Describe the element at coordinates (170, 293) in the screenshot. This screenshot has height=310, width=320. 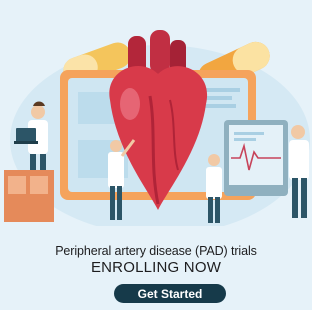
I see `get-started-button: Get Started` at that location.